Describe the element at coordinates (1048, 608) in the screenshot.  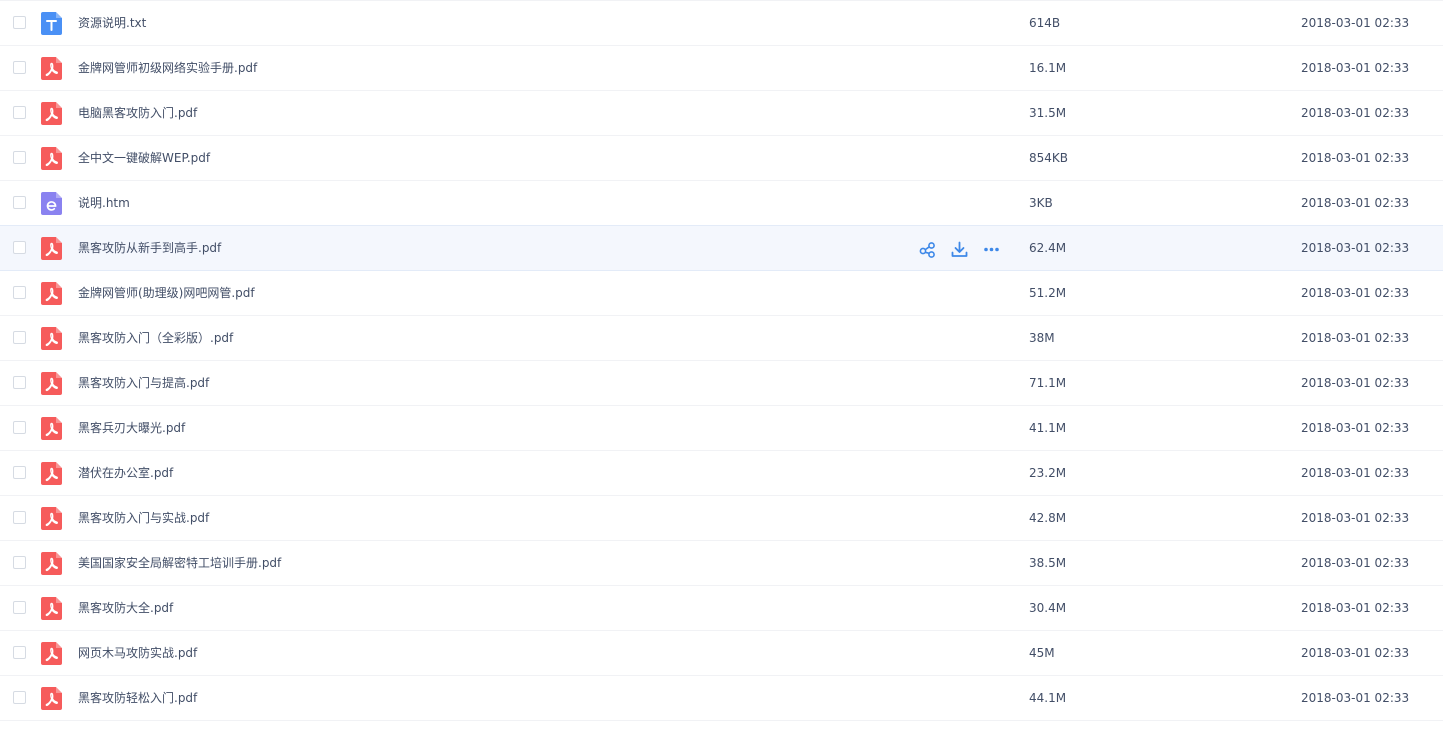
I see `file-size: 30.4M` at that location.